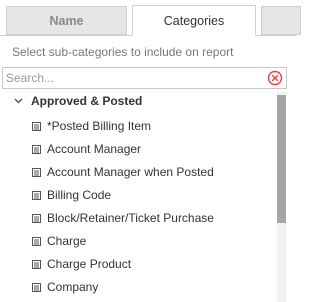  What do you see at coordinates (94, 149) in the screenshot?
I see `list-item-label: Account Manager` at bounding box center [94, 149].